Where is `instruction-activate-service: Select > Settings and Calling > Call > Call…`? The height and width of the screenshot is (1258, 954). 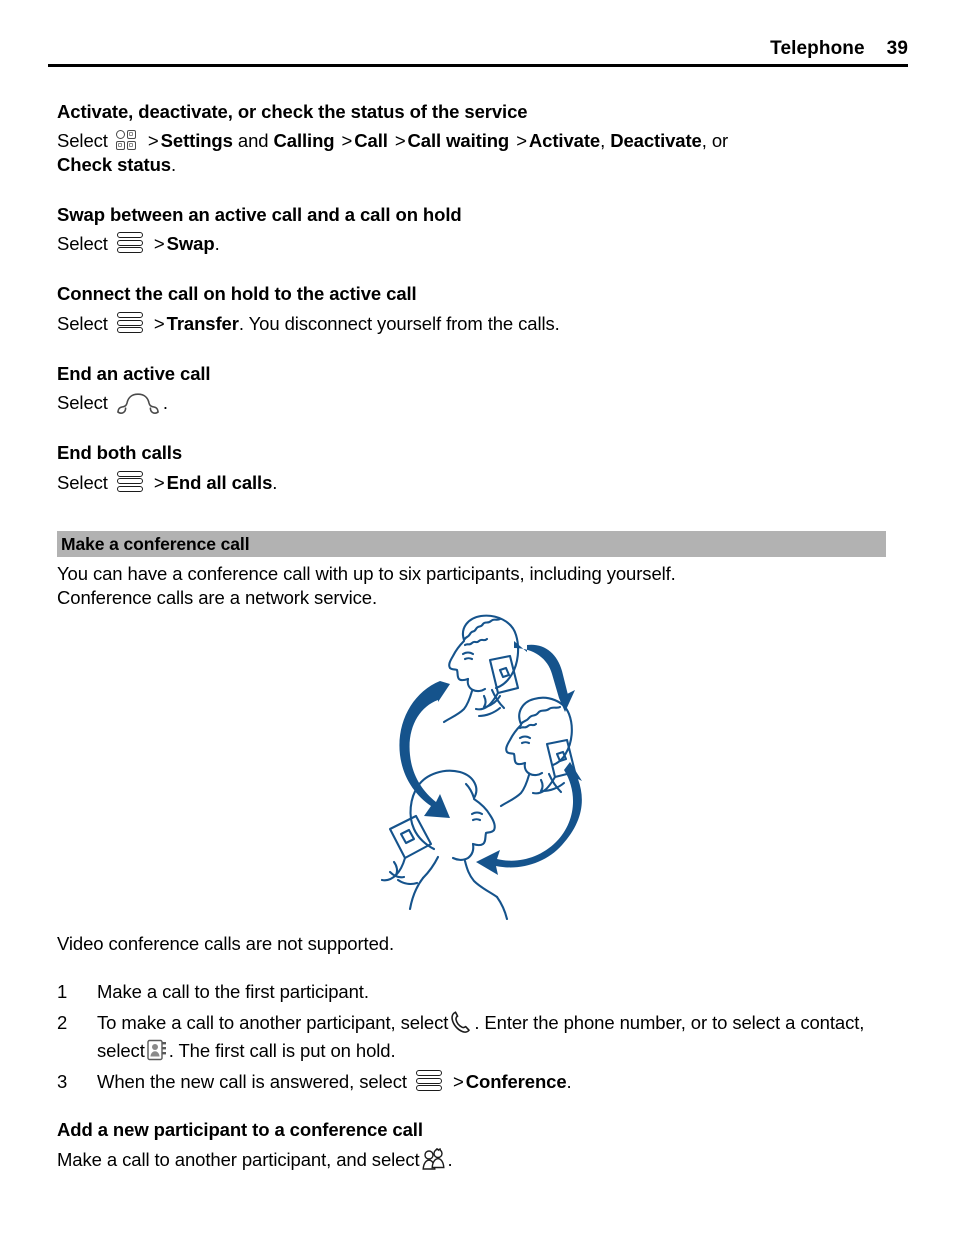
instruction-activate-service: Select > Settings and Calling > Call > Call… is located at coordinates (477, 153).